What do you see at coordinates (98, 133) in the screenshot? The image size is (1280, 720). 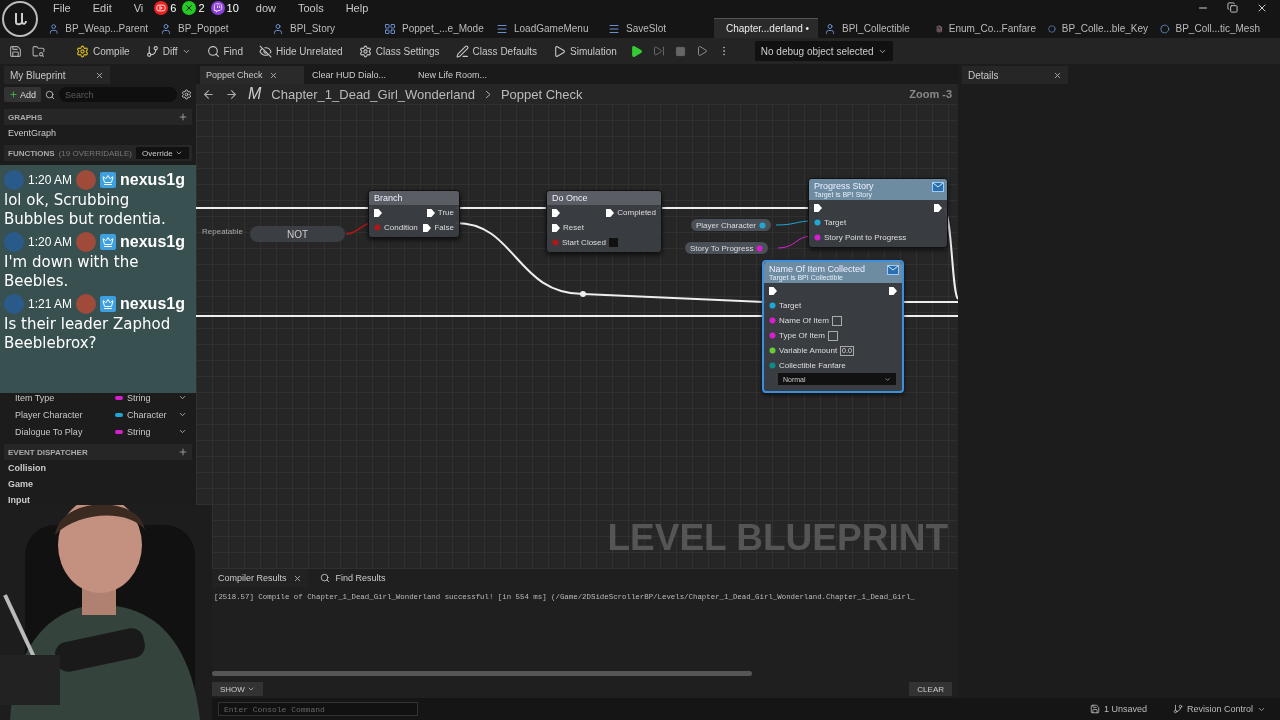 I see `graph-item: EventGraph` at bounding box center [98, 133].